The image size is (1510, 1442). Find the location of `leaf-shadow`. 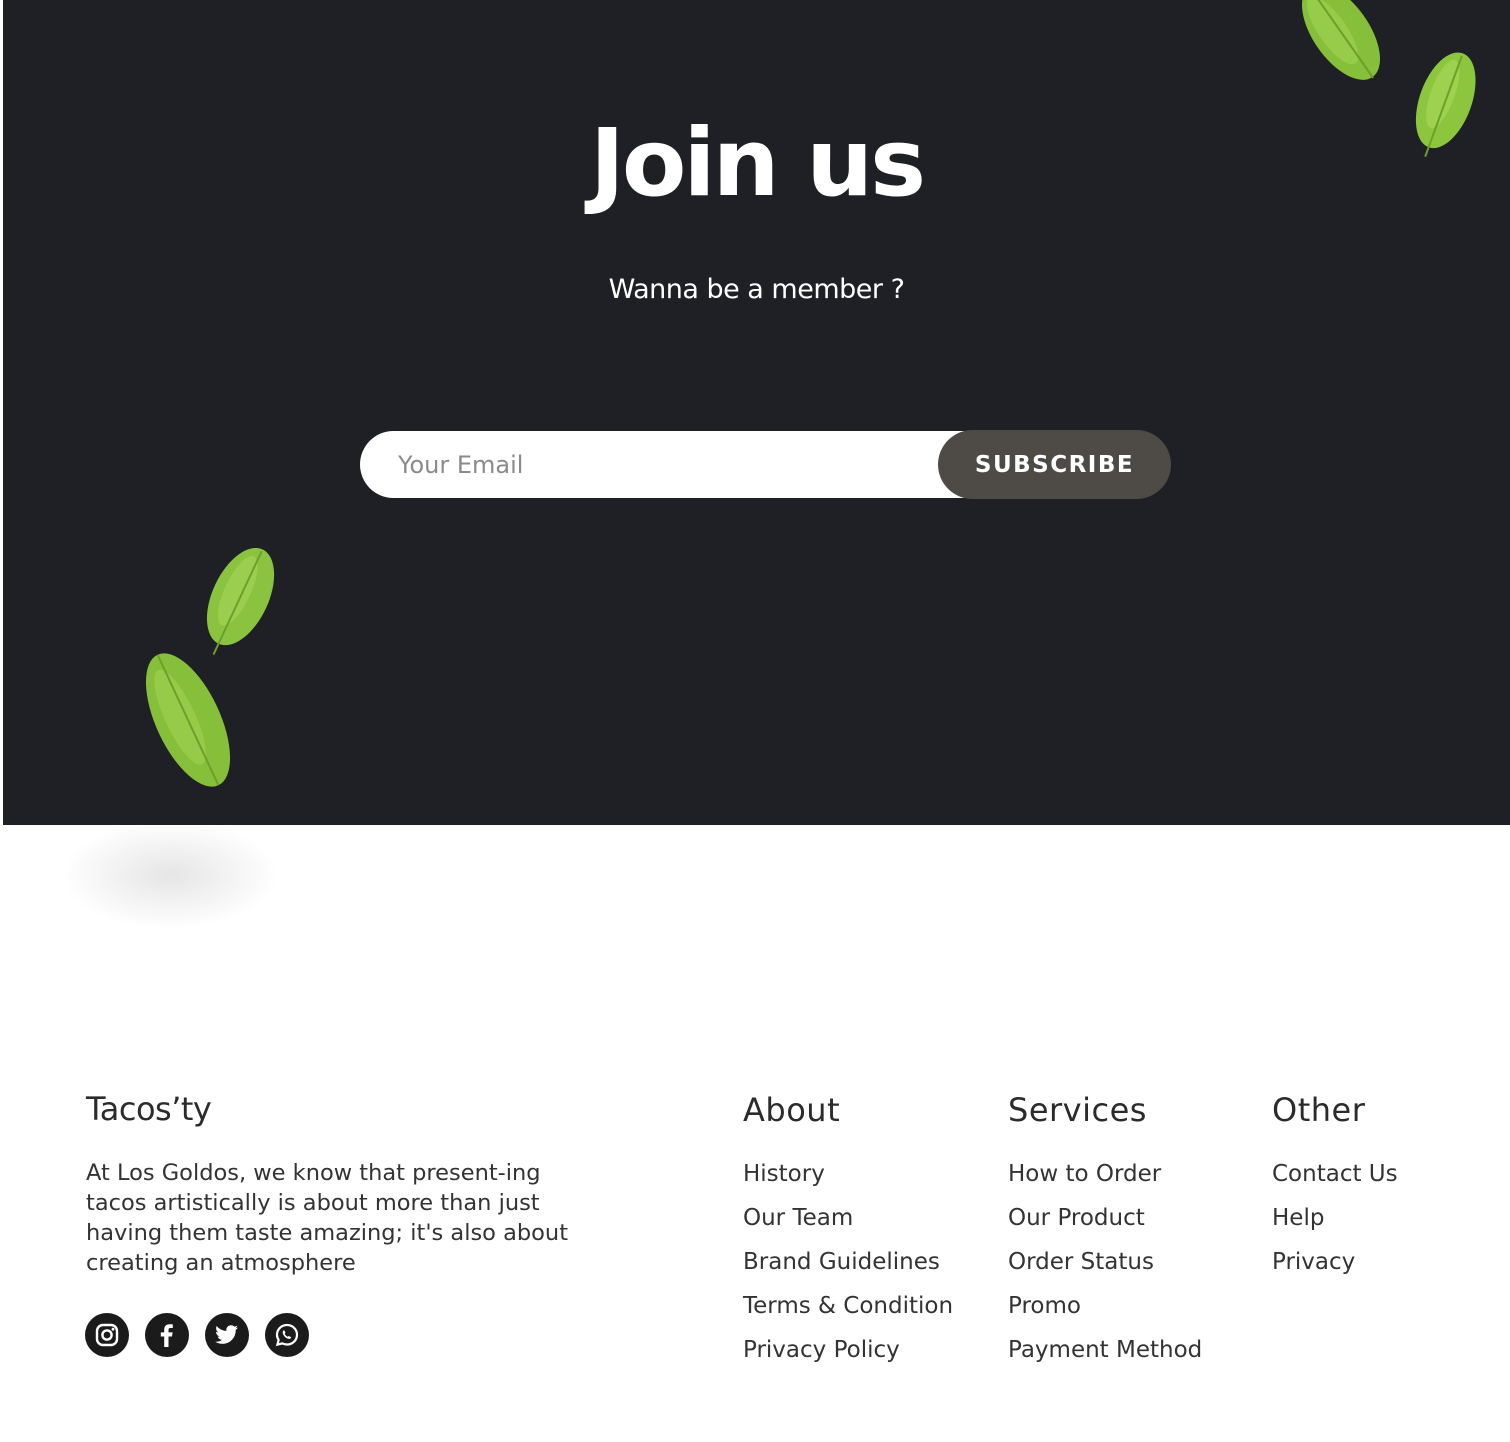

leaf-shadow is located at coordinates (170, 875).